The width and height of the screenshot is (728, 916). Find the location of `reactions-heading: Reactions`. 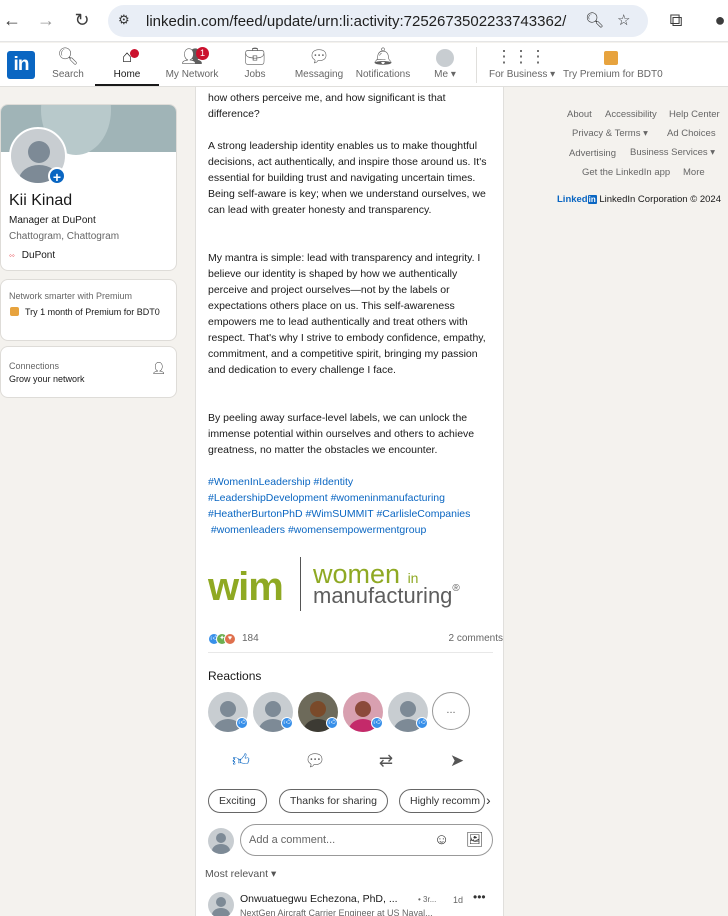

reactions-heading: Reactions is located at coordinates (235, 676).